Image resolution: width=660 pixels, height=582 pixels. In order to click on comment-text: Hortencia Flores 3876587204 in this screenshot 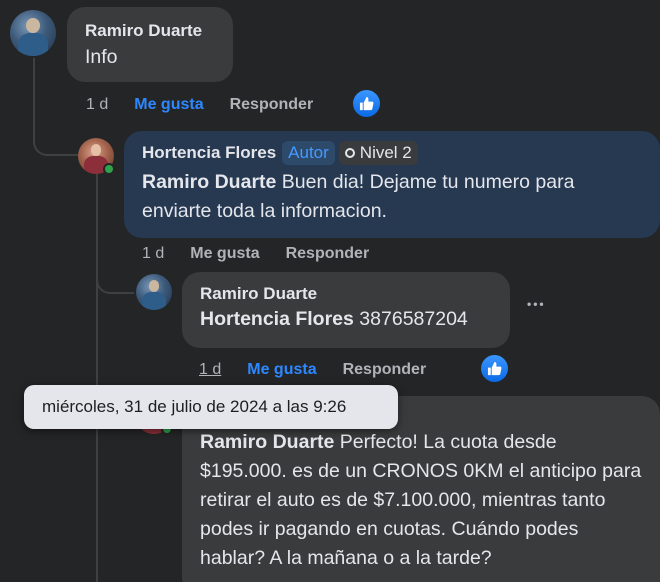, I will do `click(334, 319)`.